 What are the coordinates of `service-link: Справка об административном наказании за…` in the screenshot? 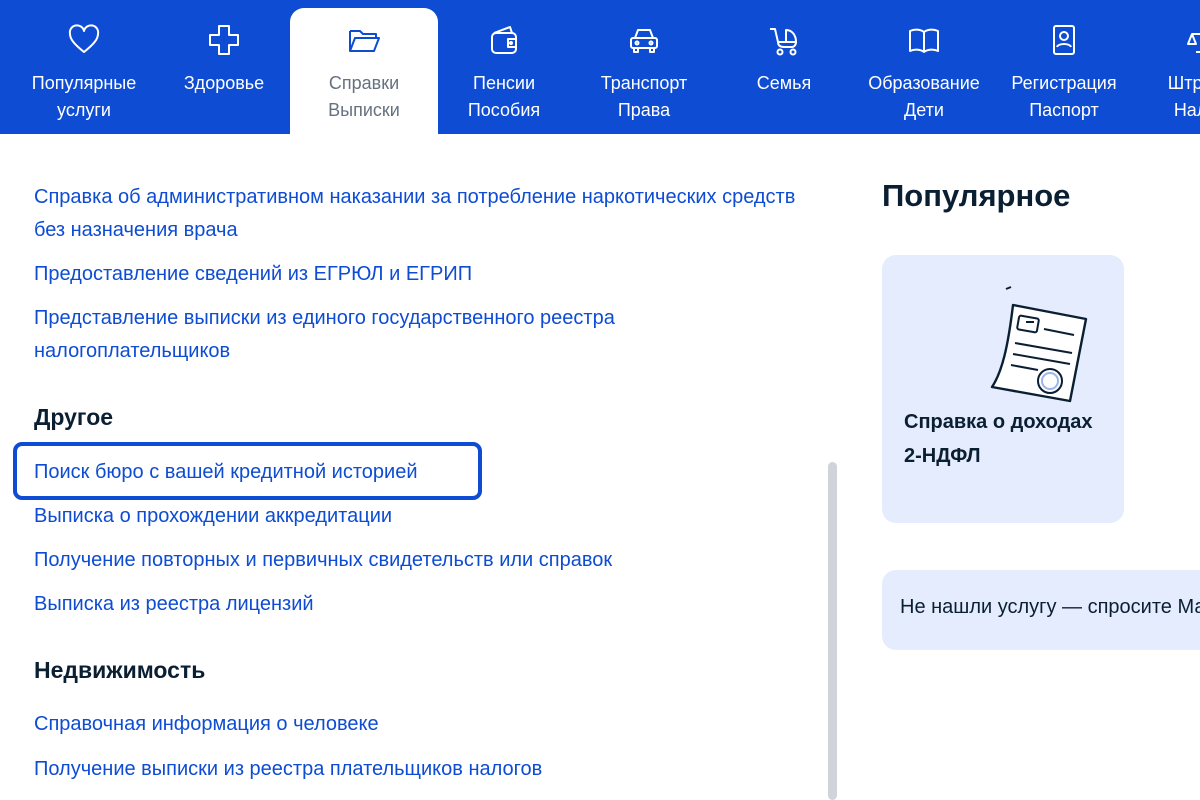 It's located at (424, 214).